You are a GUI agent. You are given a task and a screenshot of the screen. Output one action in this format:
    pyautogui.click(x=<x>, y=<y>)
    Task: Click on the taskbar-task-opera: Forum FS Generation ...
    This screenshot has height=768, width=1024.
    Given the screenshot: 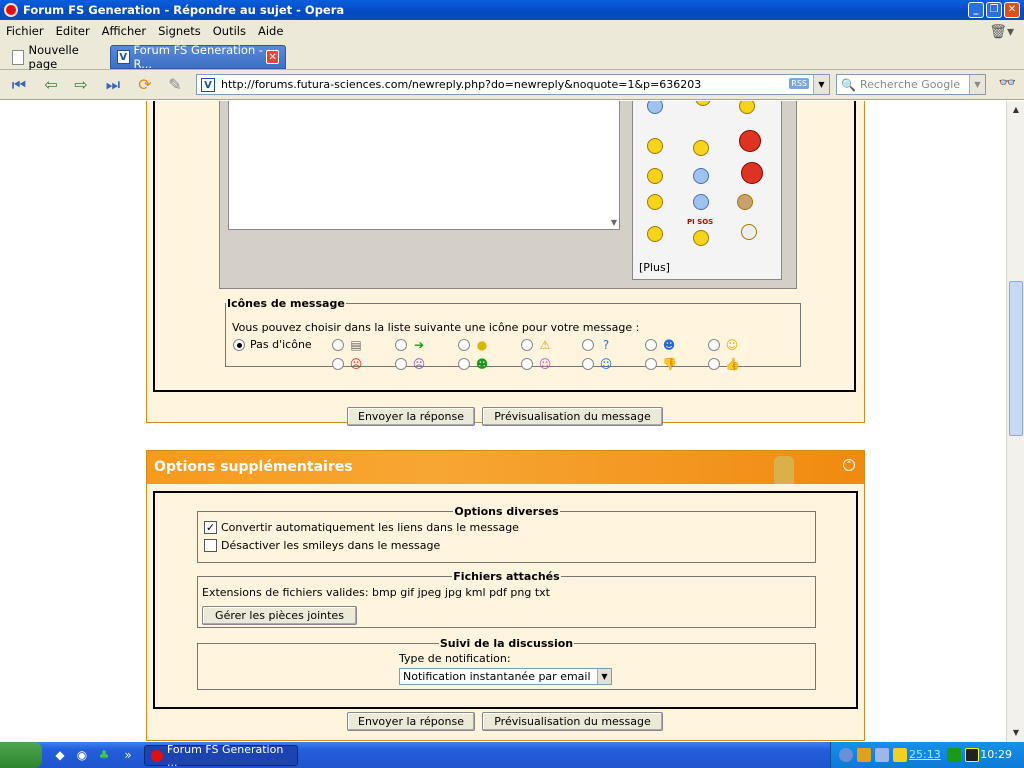 What is the action you would take?
    pyautogui.click(x=221, y=755)
    